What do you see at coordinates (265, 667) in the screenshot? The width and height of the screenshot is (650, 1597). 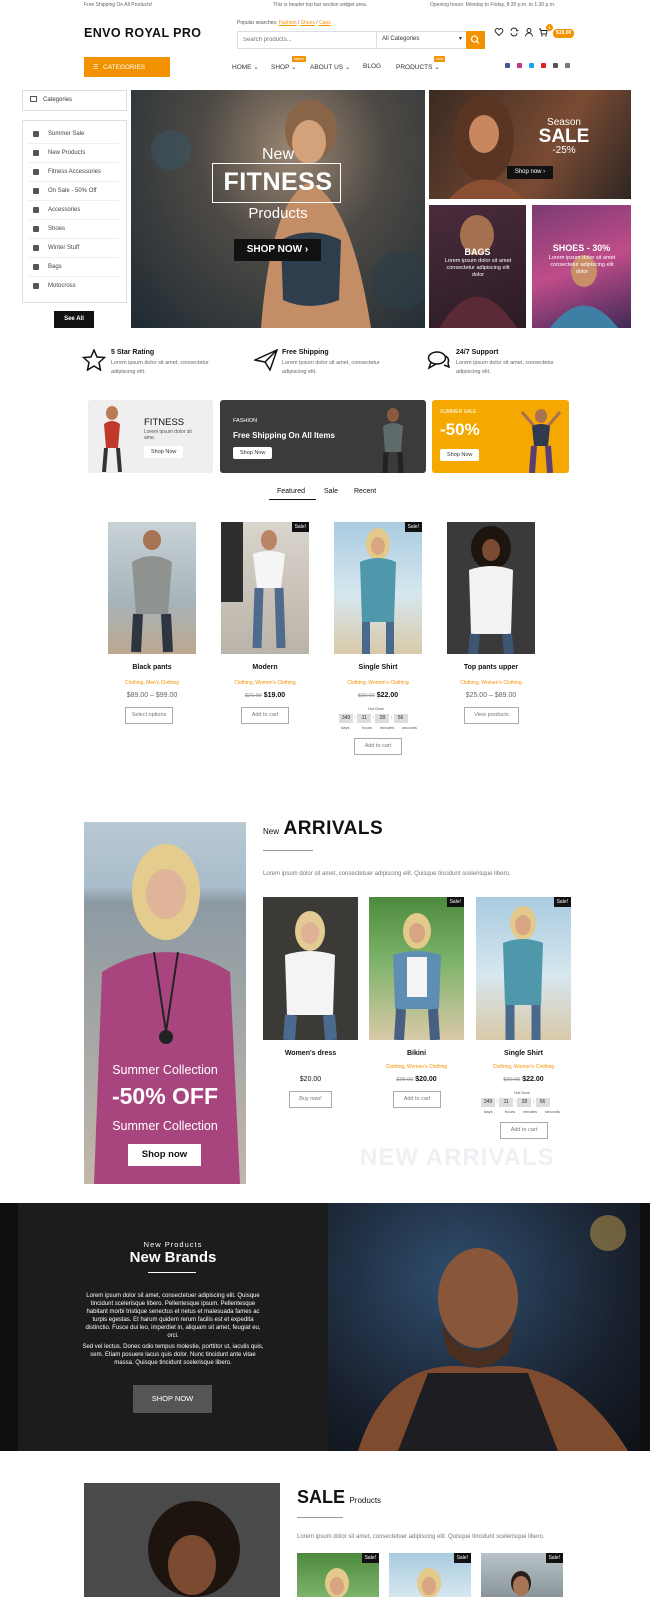 I see `product-title: Modern` at bounding box center [265, 667].